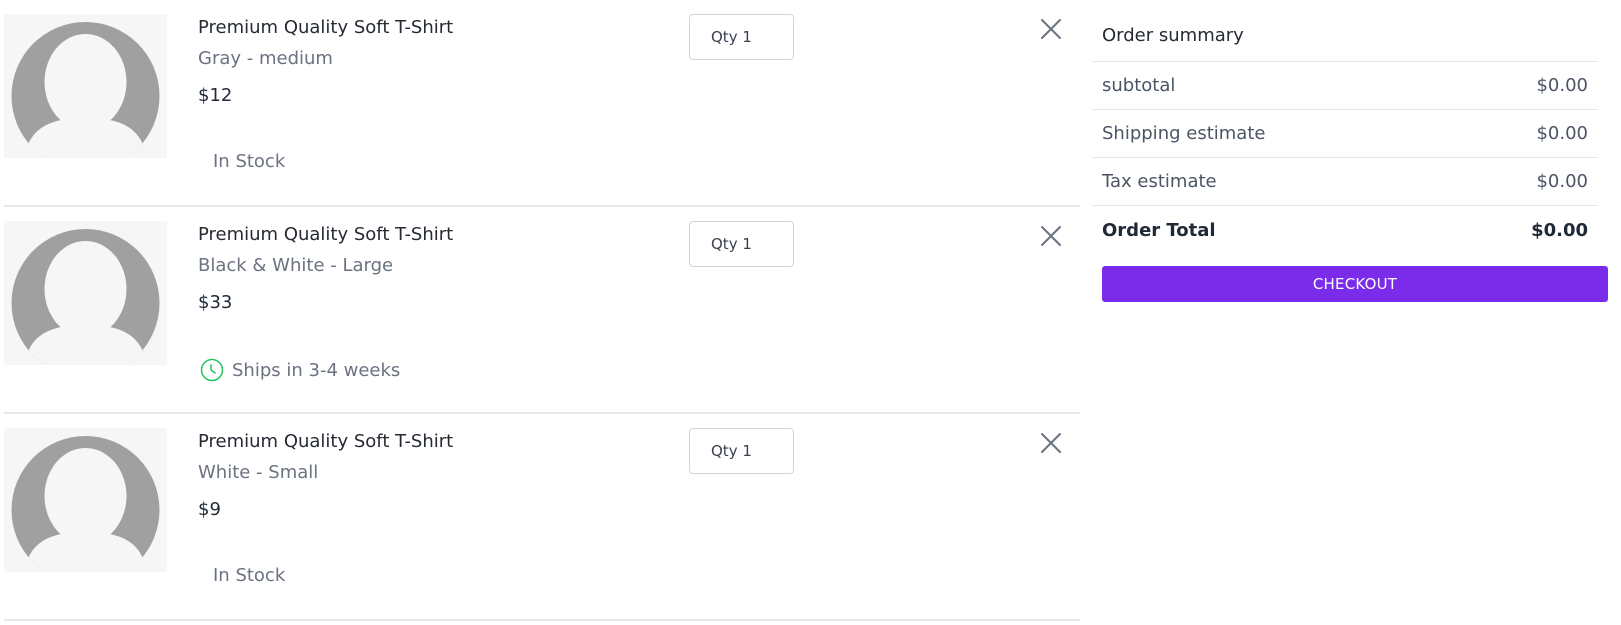  What do you see at coordinates (209, 509) in the screenshot?
I see `product-price: $9` at bounding box center [209, 509].